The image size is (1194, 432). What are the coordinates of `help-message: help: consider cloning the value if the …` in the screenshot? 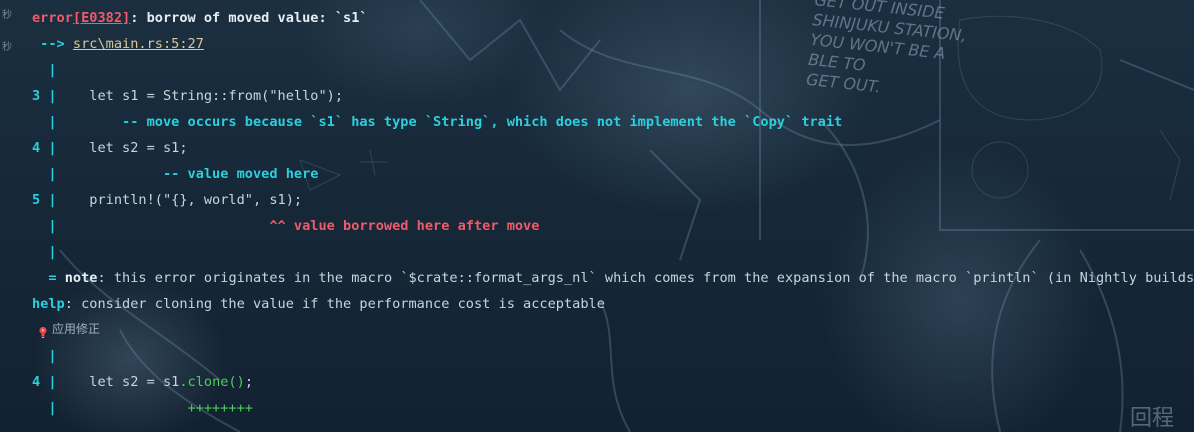 It's located at (318, 304).